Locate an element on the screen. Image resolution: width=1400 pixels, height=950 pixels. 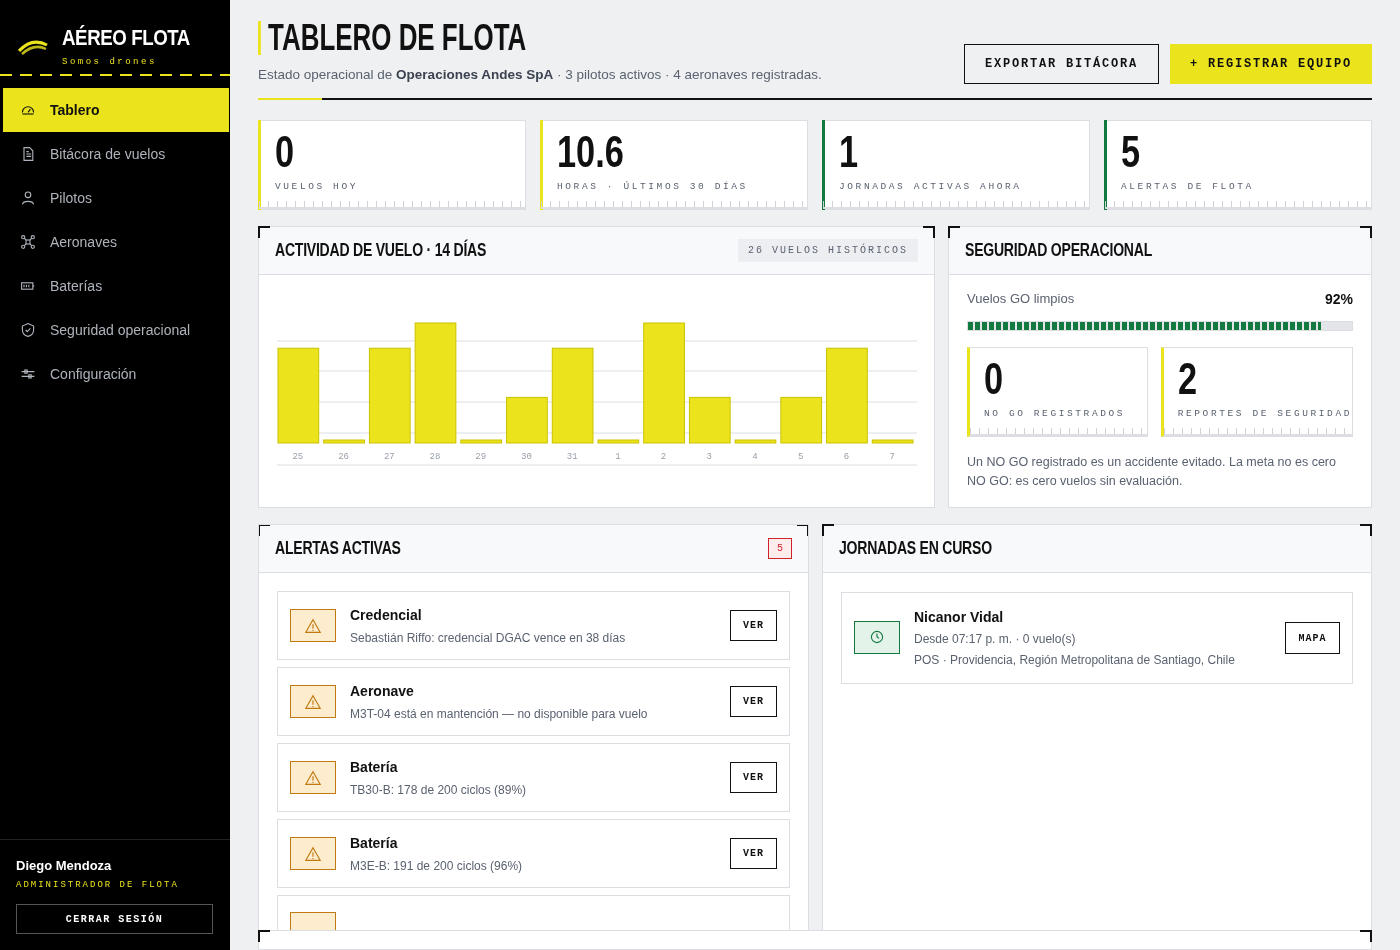
stat-label: NO GO REGISTRADOS is located at coordinates (1055, 413).